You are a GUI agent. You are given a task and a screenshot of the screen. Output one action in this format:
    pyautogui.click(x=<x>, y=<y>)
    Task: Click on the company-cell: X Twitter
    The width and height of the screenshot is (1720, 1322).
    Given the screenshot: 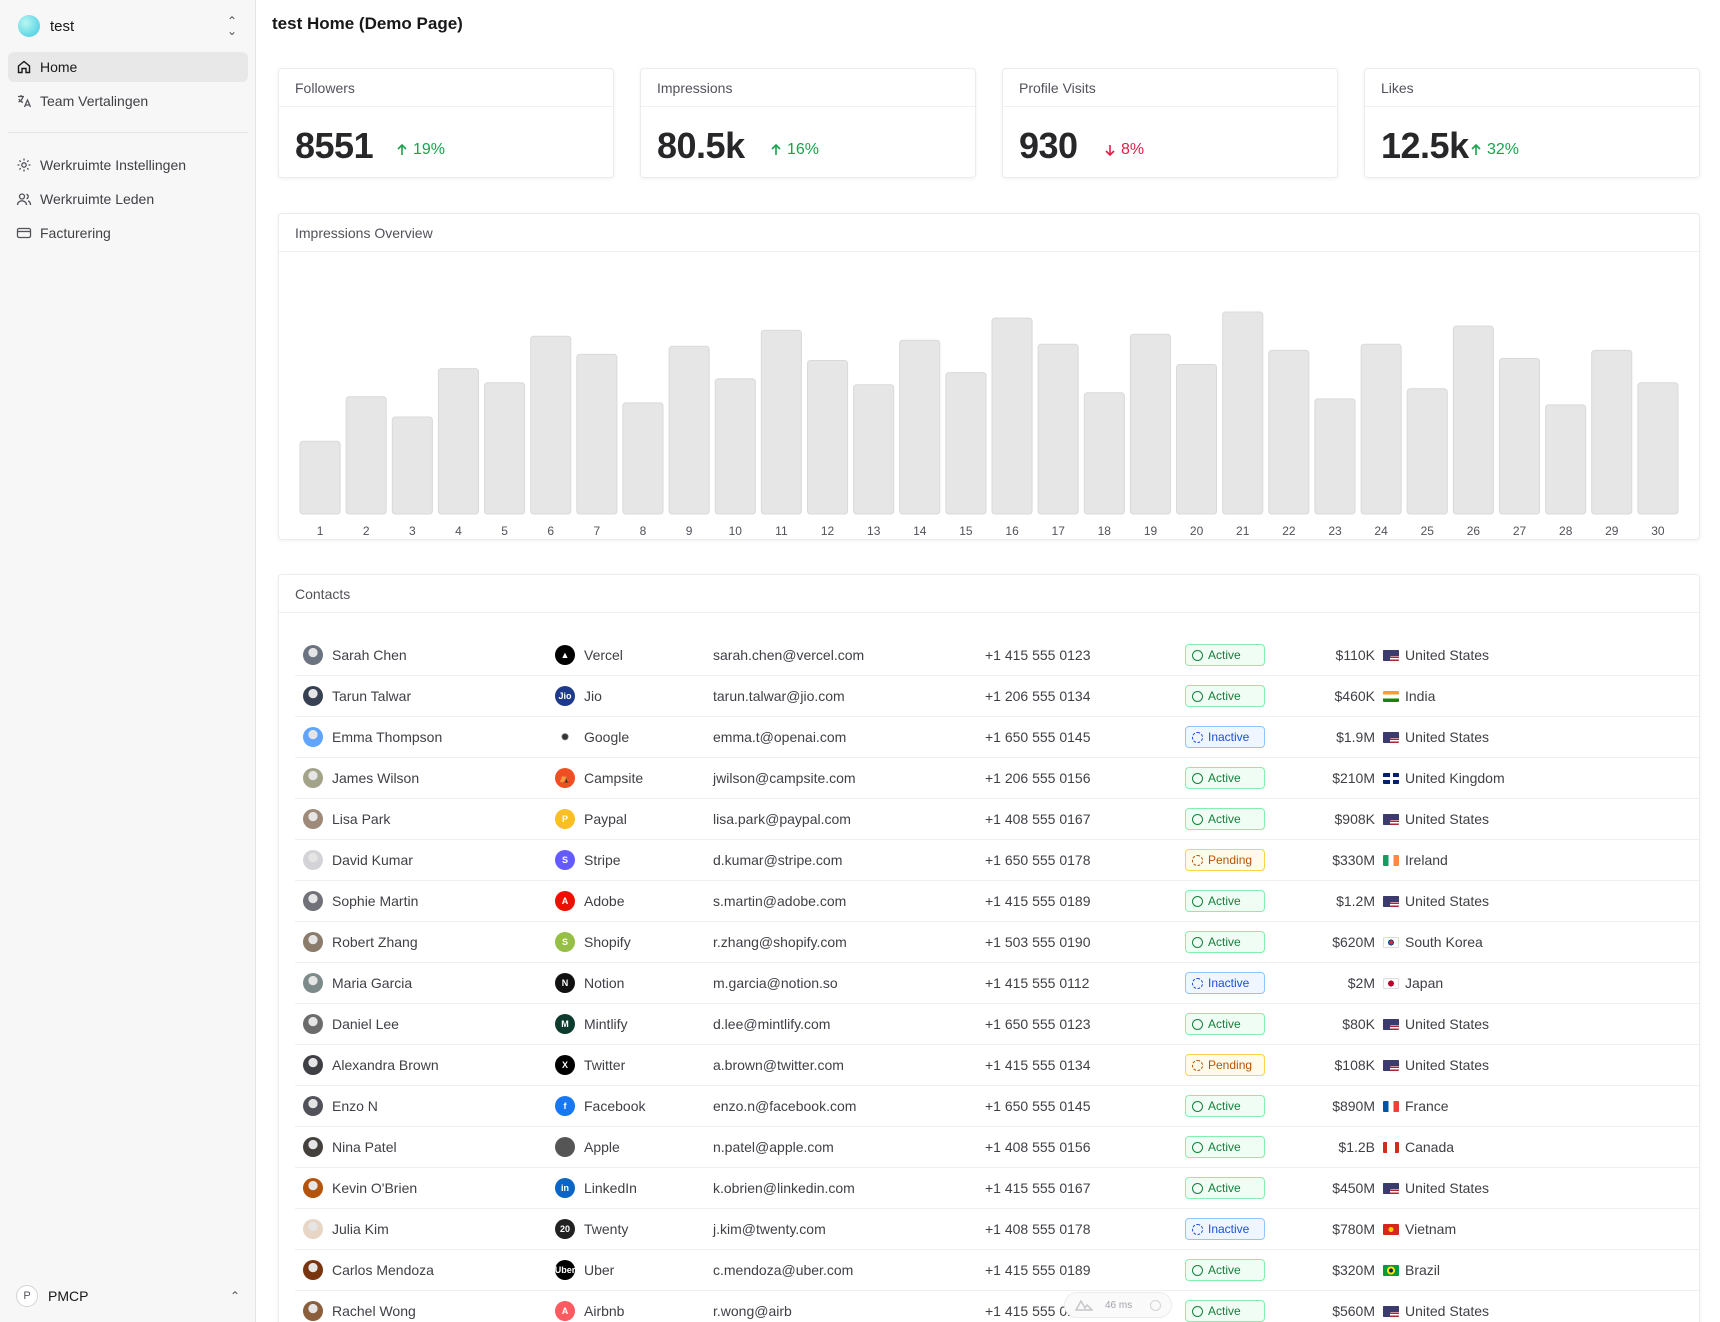 What is the action you would take?
    pyautogui.click(x=590, y=1065)
    